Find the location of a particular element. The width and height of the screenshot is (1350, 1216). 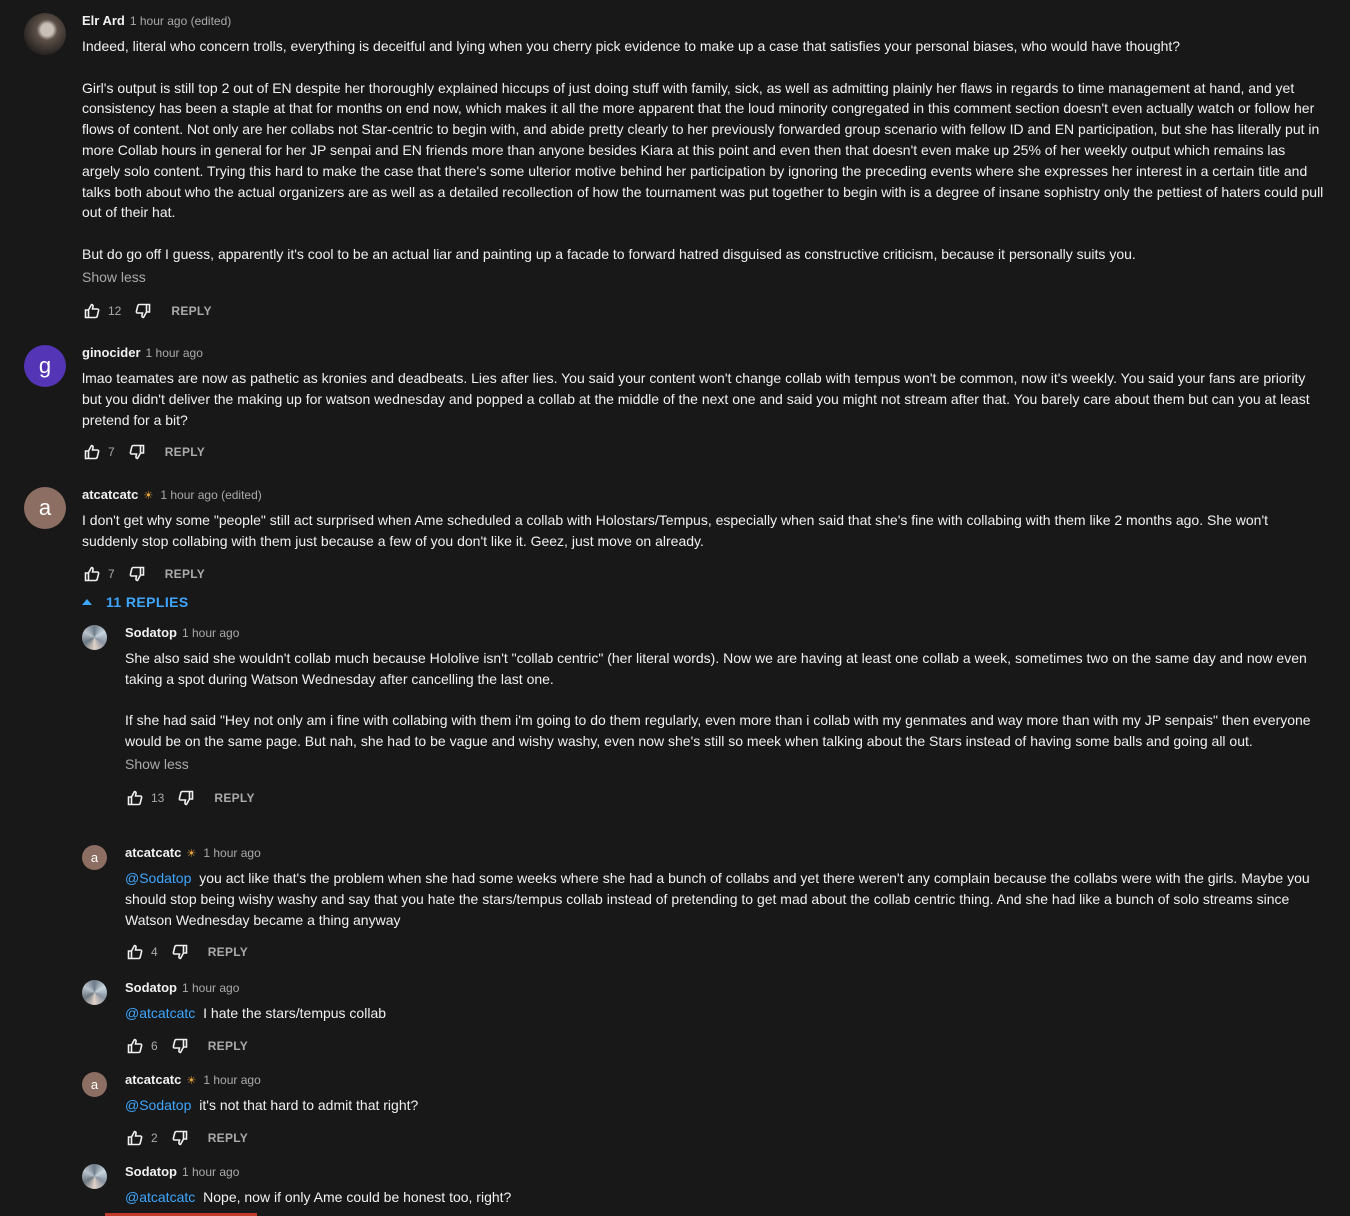

replies-toggle-label: 11 REPLIES is located at coordinates (147, 602).